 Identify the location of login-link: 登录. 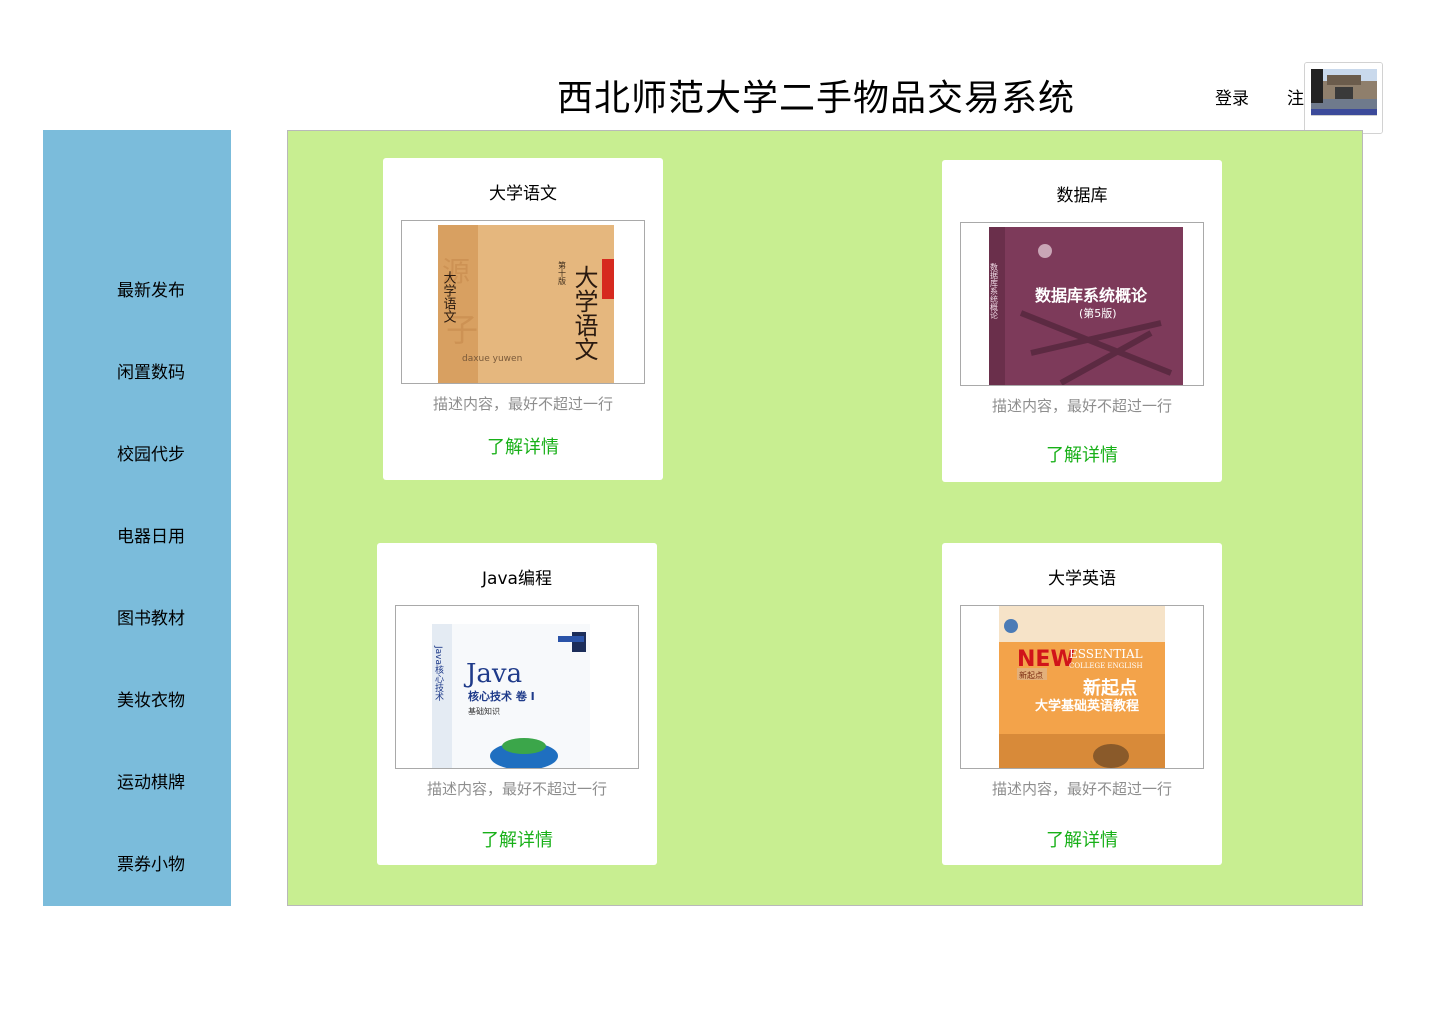
(1232, 99).